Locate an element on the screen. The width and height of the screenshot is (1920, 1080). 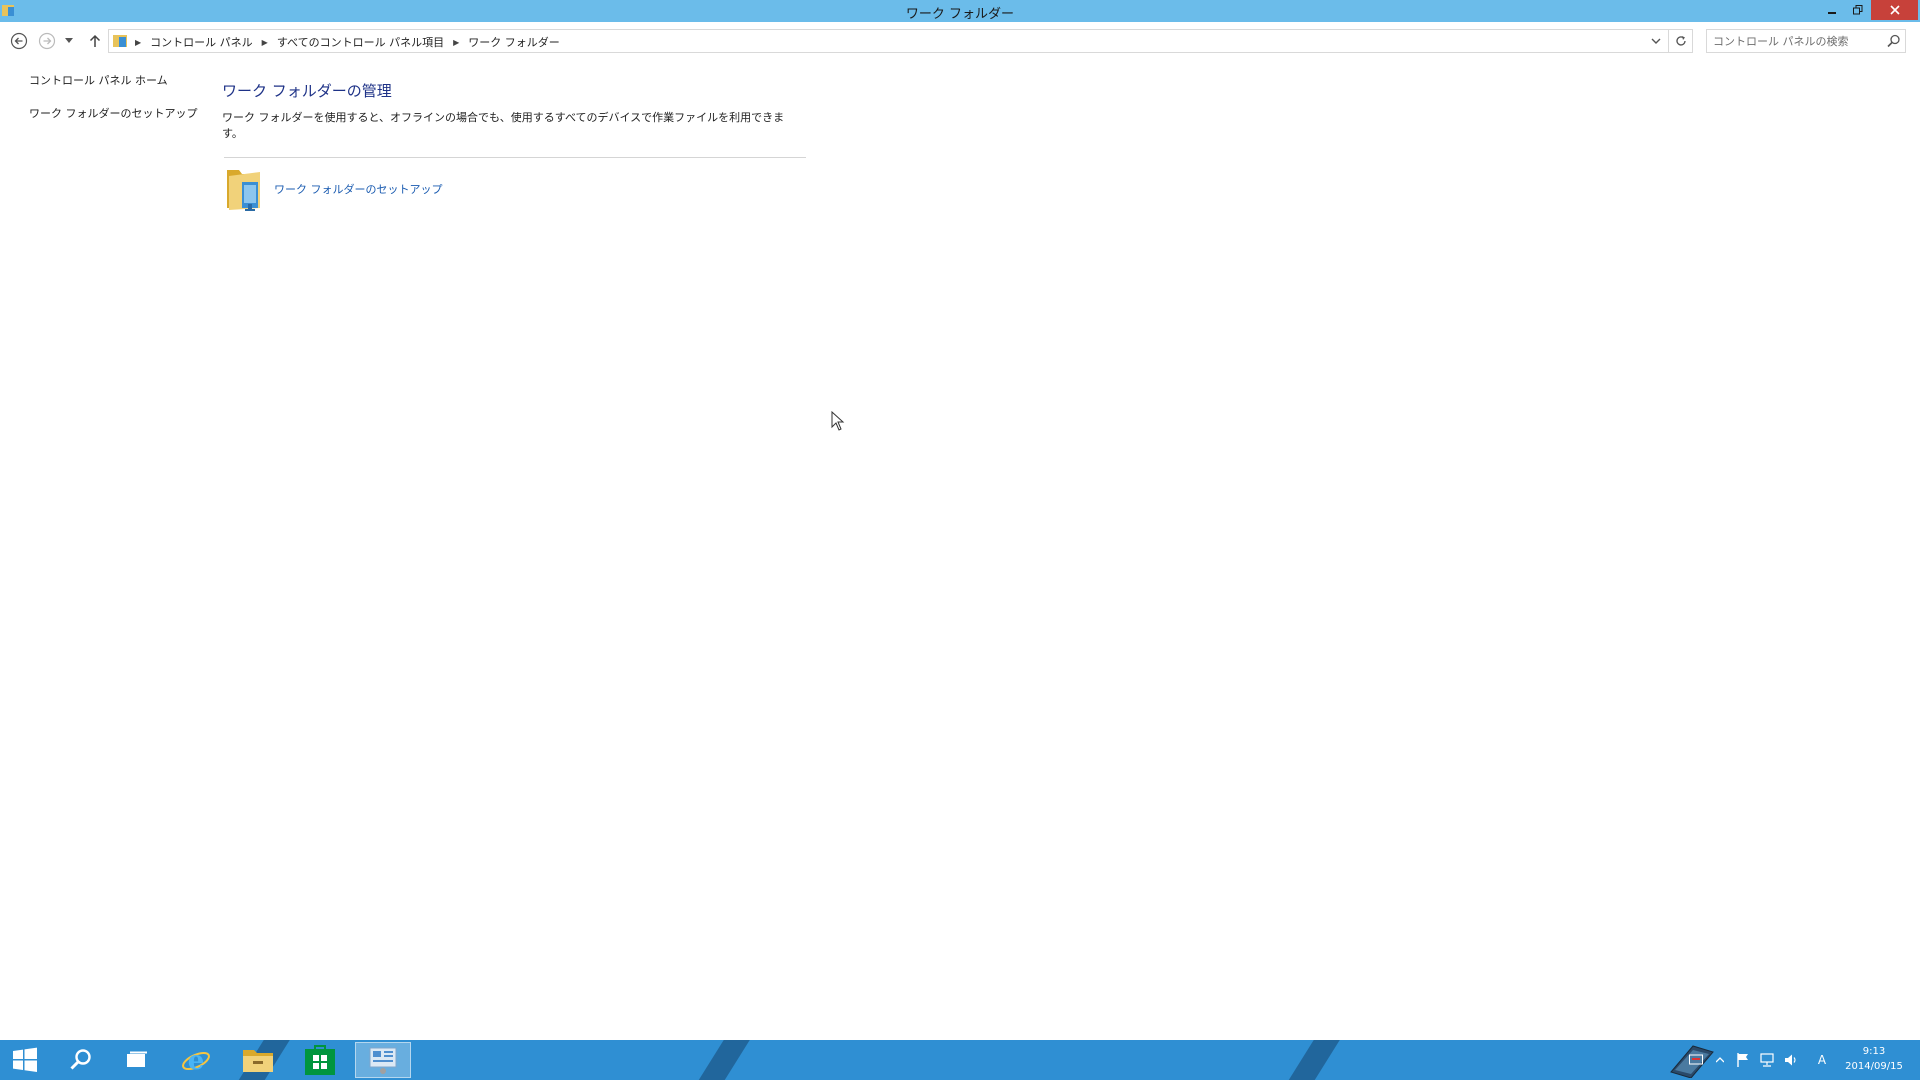
recent-locations-button is located at coordinates (69, 41).